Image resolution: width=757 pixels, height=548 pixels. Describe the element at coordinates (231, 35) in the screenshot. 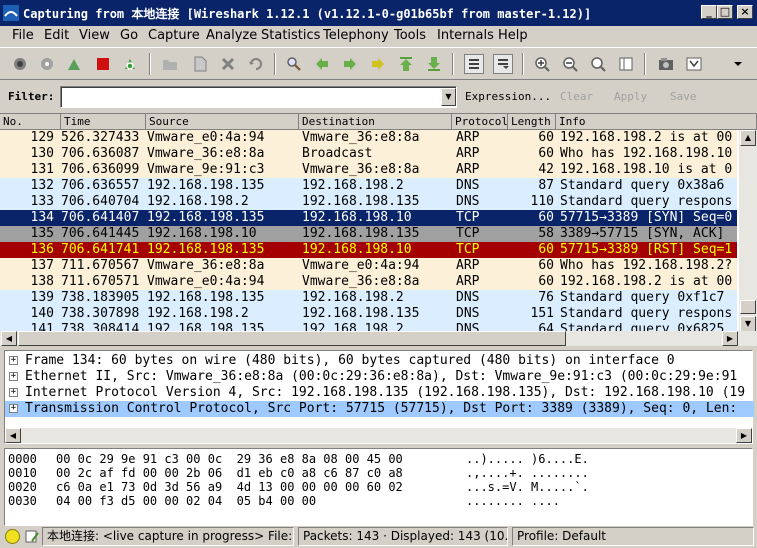

I see `menu-analyze: Analyze` at that location.